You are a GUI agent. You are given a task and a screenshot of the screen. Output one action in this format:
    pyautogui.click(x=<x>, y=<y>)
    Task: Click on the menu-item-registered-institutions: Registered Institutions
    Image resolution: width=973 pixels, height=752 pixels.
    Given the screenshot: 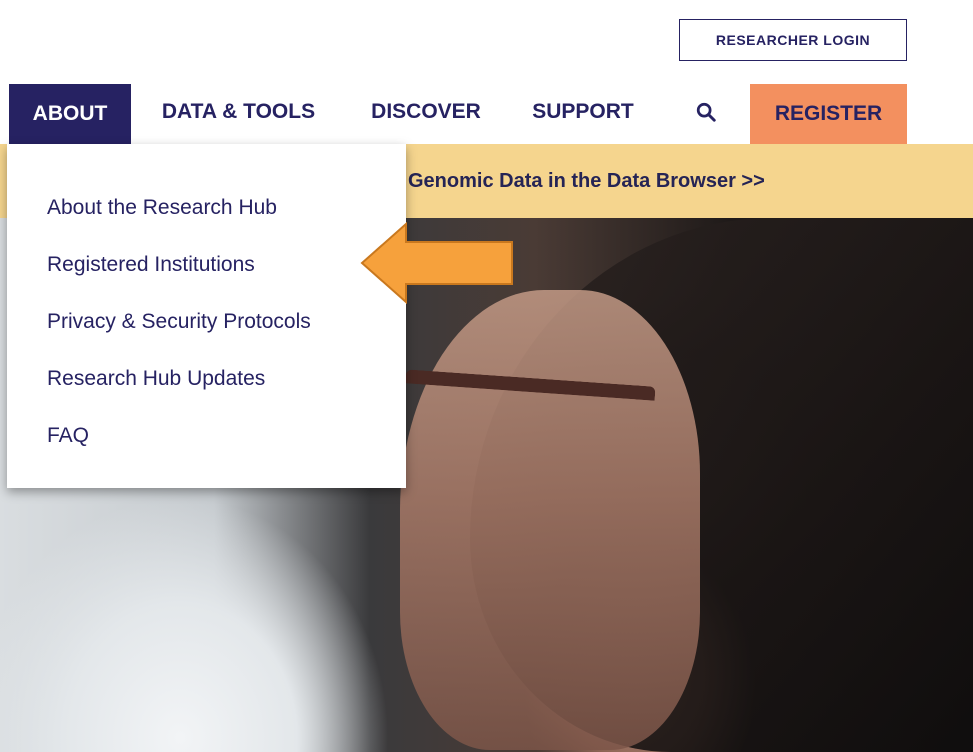 What is the action you would take?
    pyautogui.click(x=206, y=277)
    